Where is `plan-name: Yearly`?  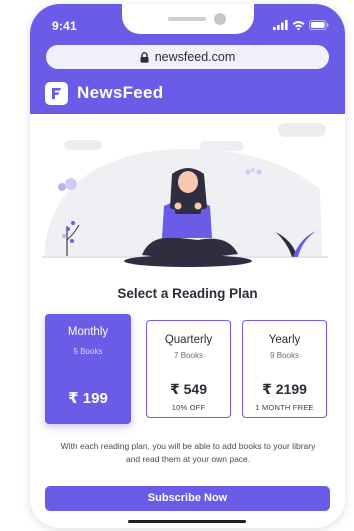 plan-name: Yearly is located at coordinates (284, 340).